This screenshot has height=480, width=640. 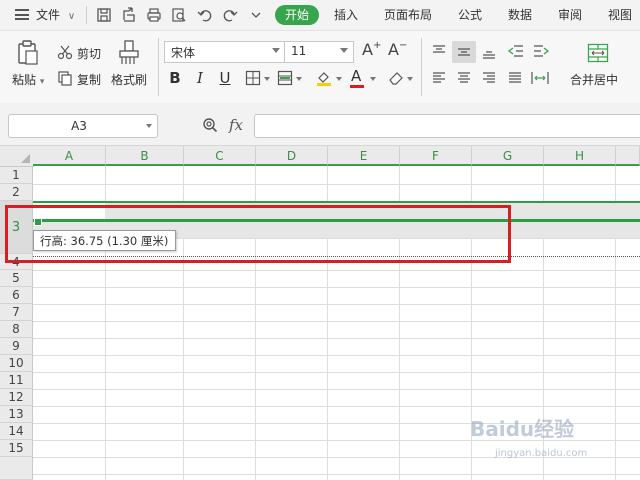 I want to click on font-color-button: A, so click(x=356, y=76).